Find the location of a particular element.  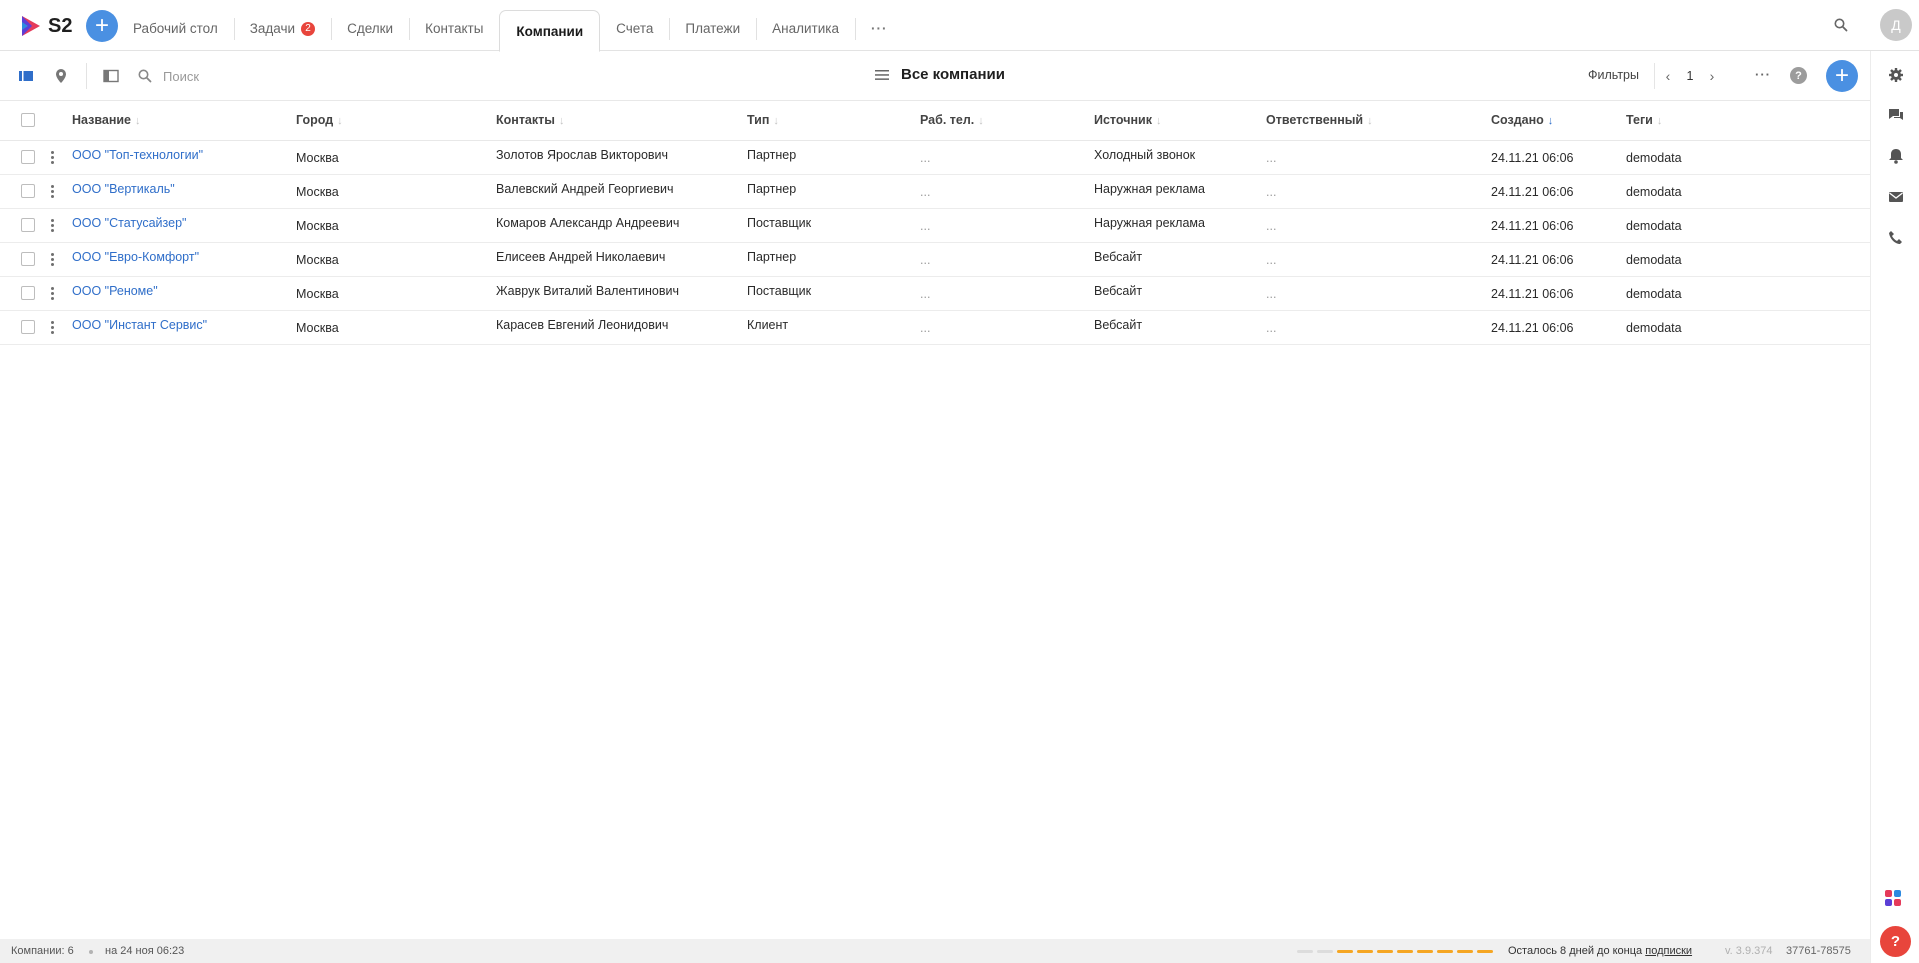

tab-dashboard: Рабочий стол is located at coordinates (175, 28).